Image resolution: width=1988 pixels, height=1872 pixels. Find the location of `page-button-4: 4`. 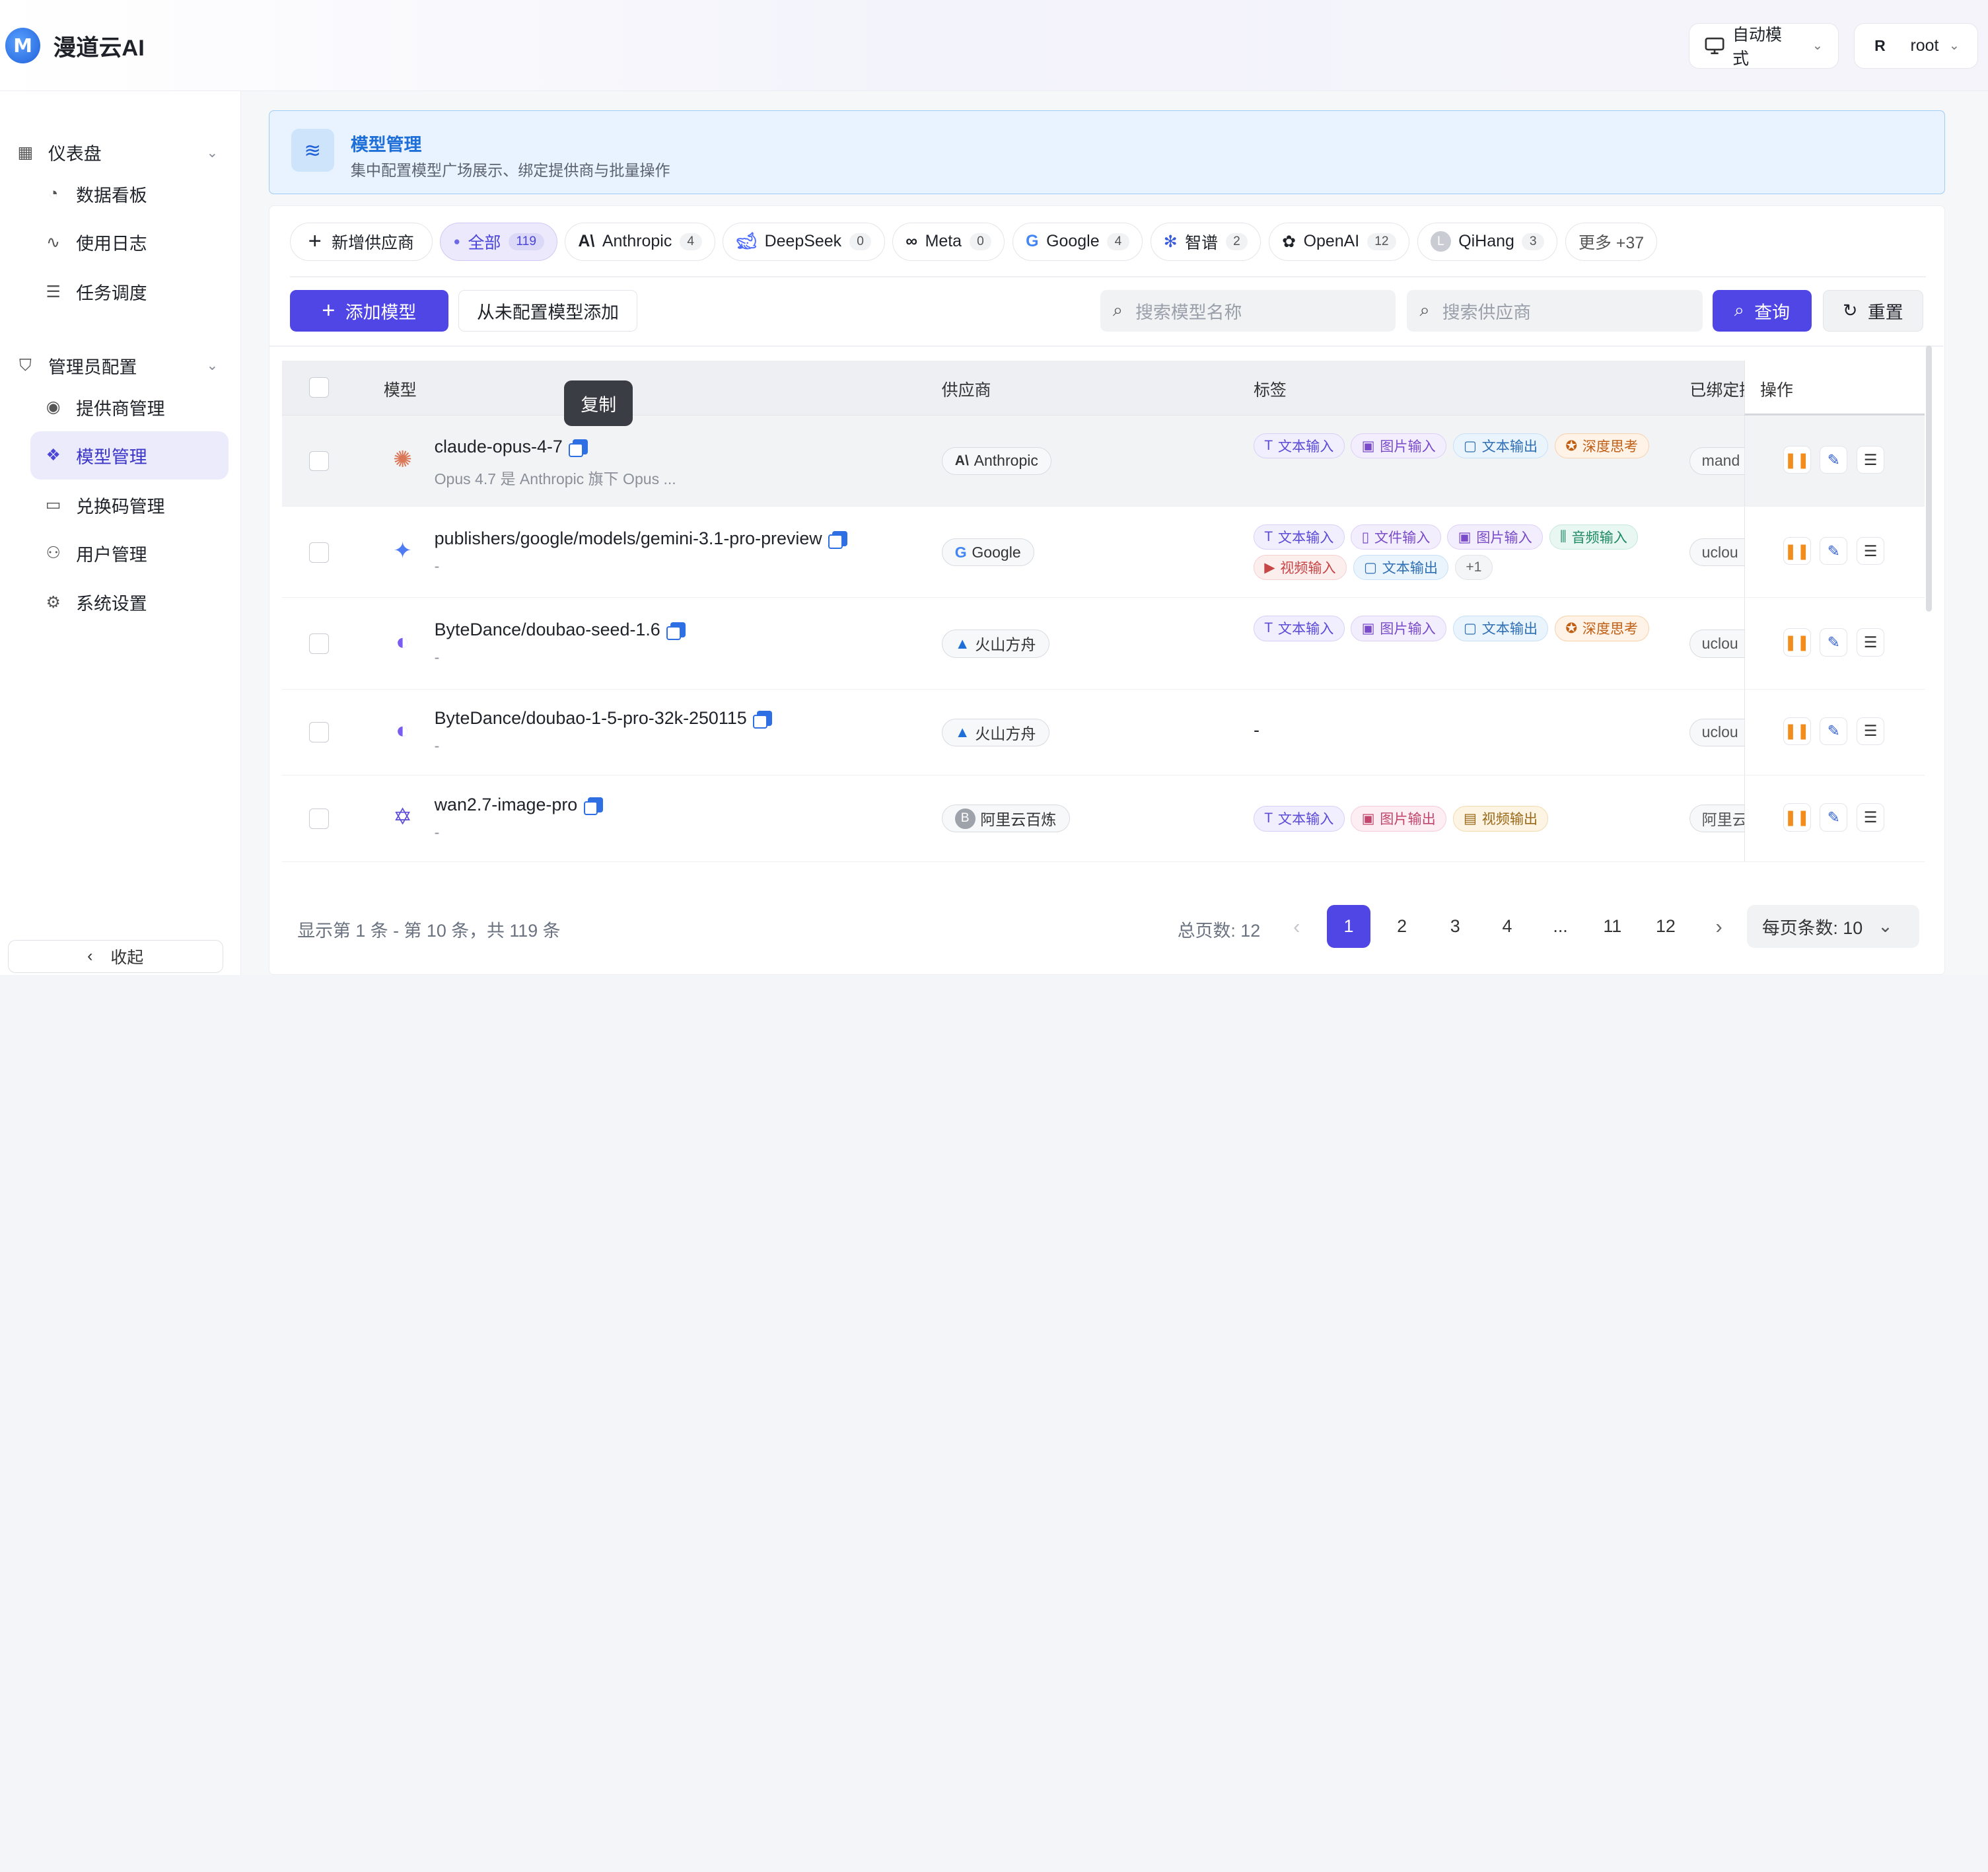

page-button-4: 4 is located at coordinates (1506, 926).